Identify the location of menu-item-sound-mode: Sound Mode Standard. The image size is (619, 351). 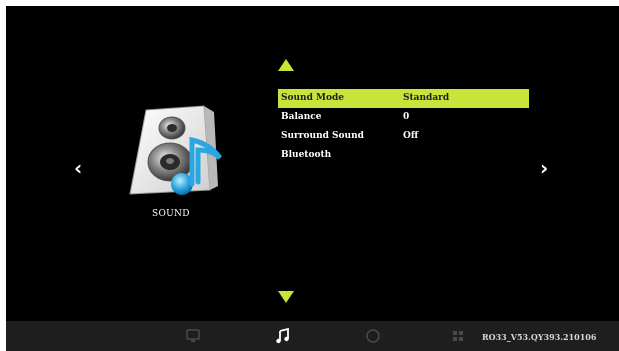
(403, 98).